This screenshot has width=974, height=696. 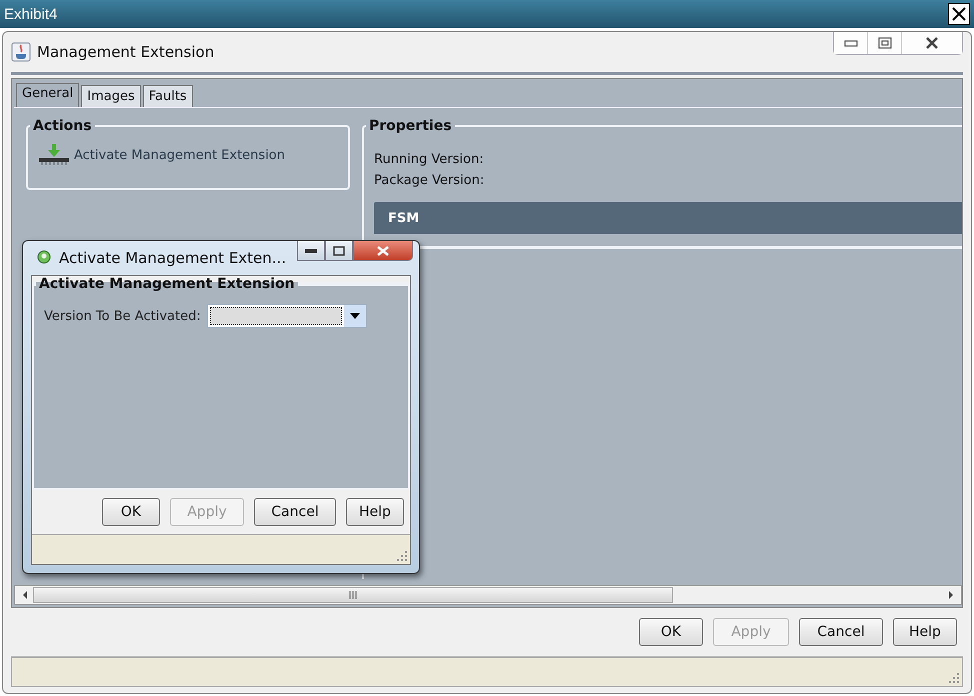 I want to click on group-title: Actions, so click(x=62, y=126).